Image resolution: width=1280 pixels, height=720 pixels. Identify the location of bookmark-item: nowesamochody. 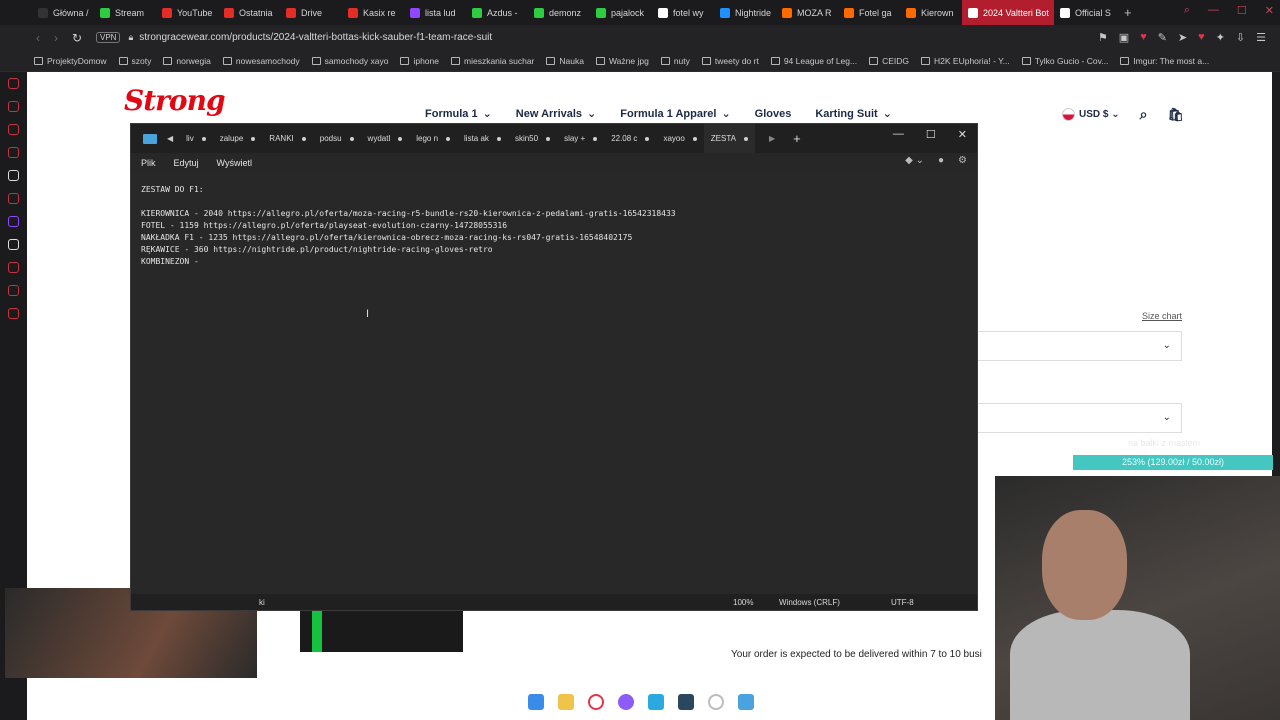
(261, 61).